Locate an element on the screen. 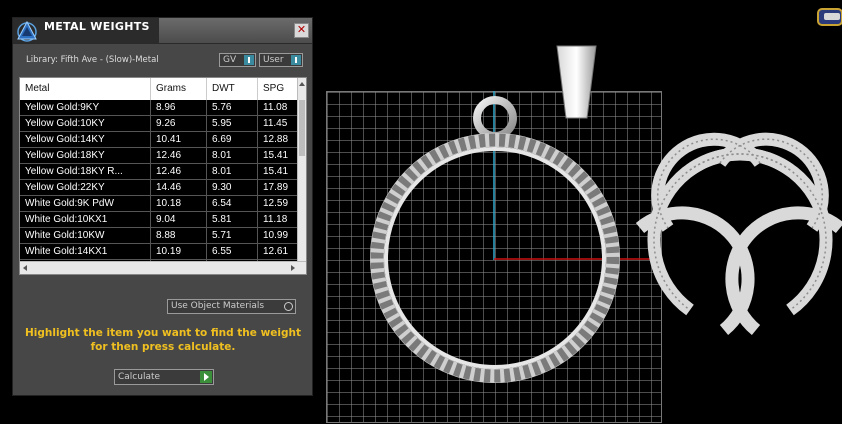 This screenshot has height=424, width=842. table-cell-grams: 10.41 is located at coordinates (179, 140).